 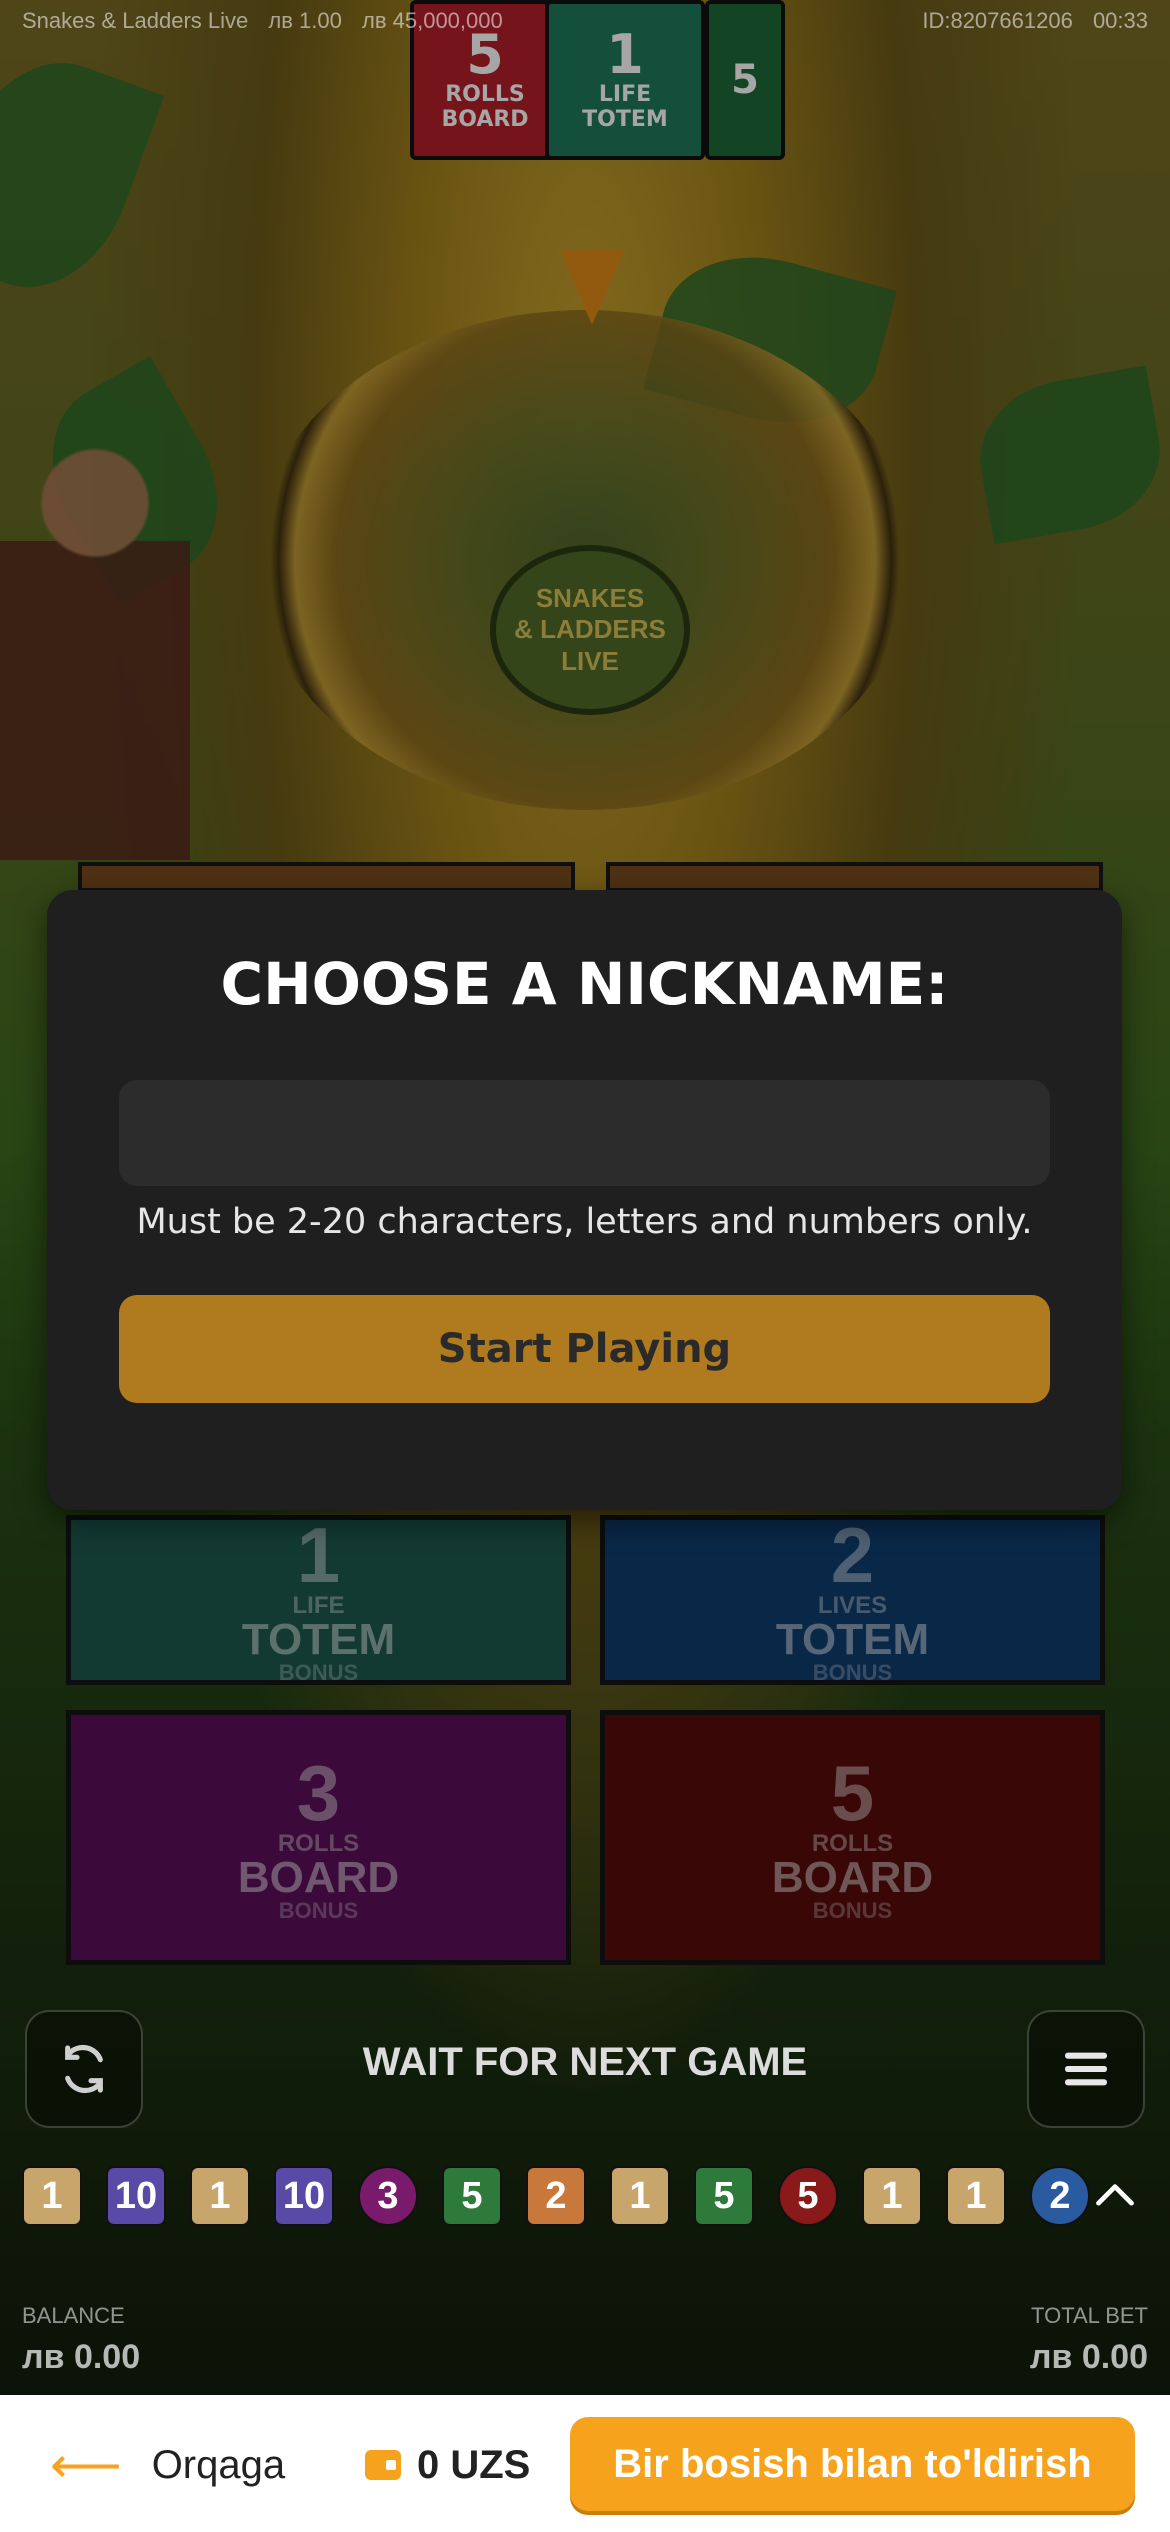 I want to click on expand-history-button, so click(x=1115, y=2194).